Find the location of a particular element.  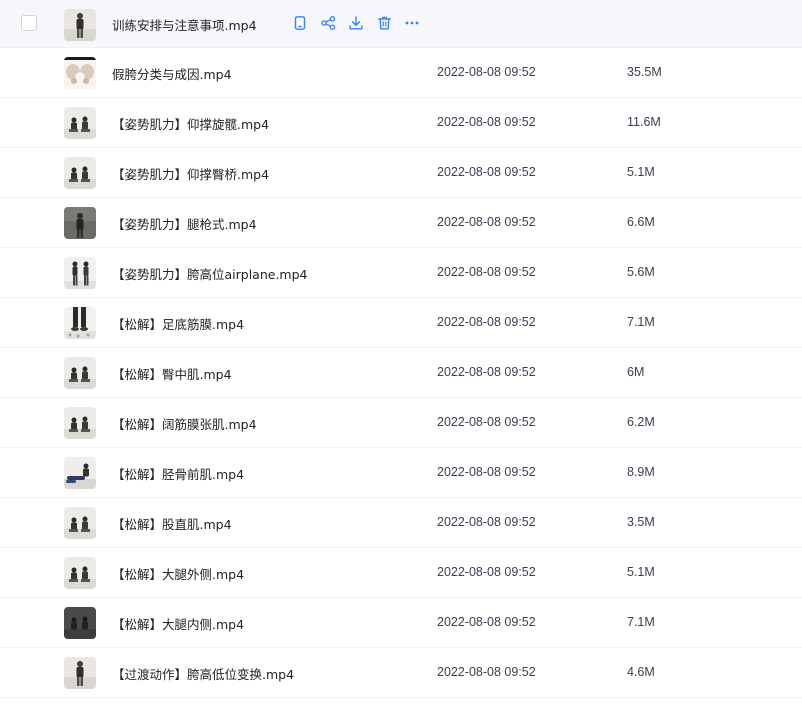

file-row: 训练安排与注意事项.mp4 is located at coordinates (401, 24).